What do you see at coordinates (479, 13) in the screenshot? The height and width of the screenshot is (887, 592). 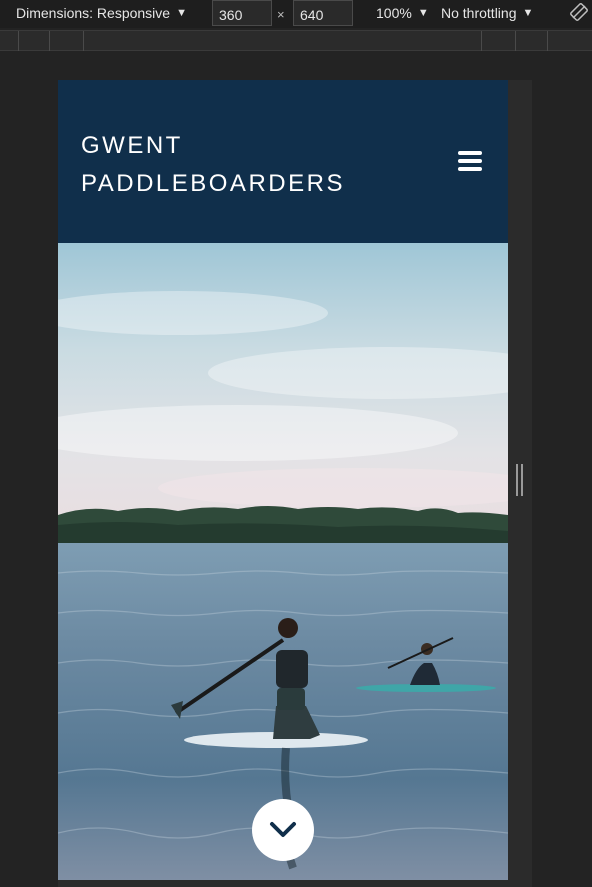 I see `throttling-label: No throttling` at bounding box center [479, 13].